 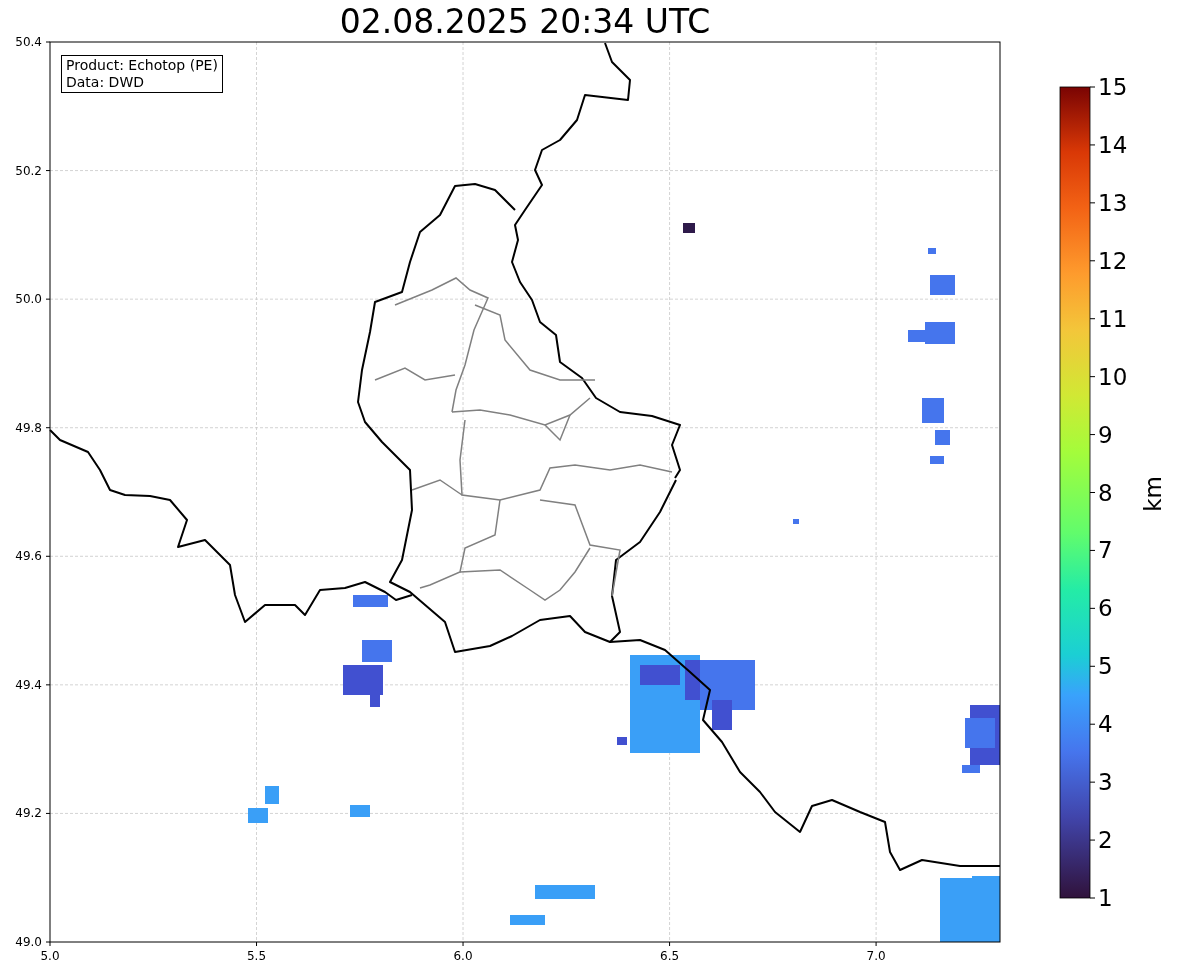 I want to click on y-tick-label: 50.4, so click(x=28, y=42).